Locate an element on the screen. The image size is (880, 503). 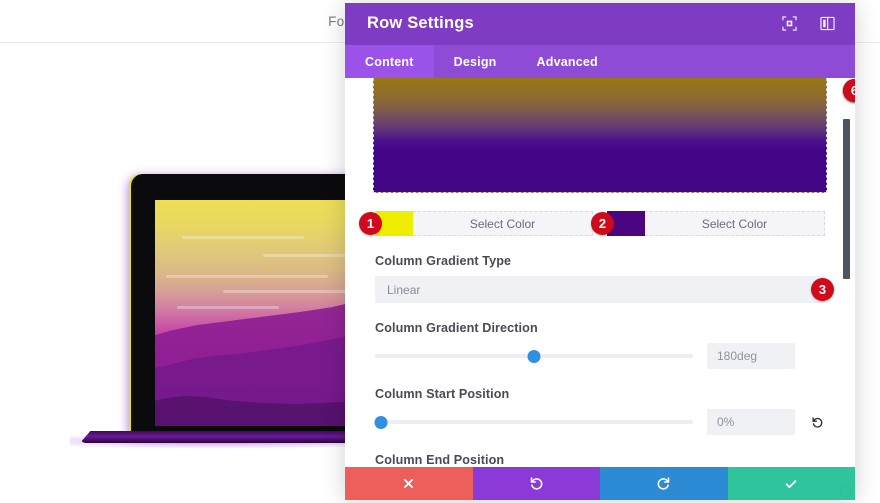
field-label: Column Gradient Direction is located at coordinates (456, 328).